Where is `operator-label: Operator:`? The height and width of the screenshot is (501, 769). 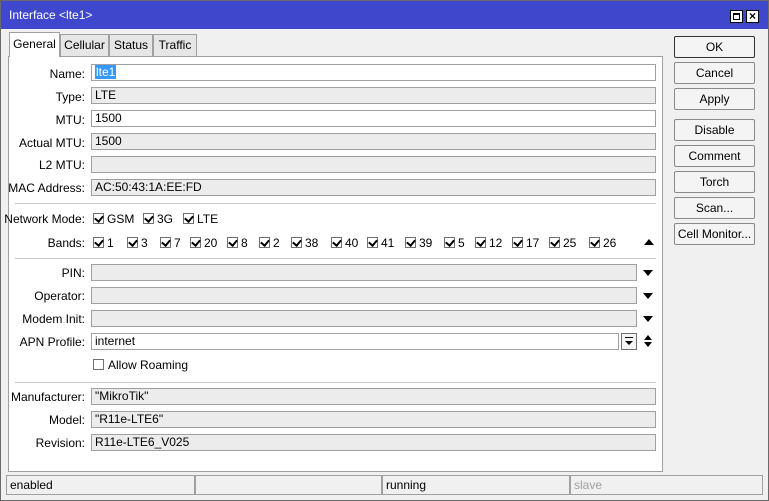 operator-label: Operator: is located at coordinates (59, 296).